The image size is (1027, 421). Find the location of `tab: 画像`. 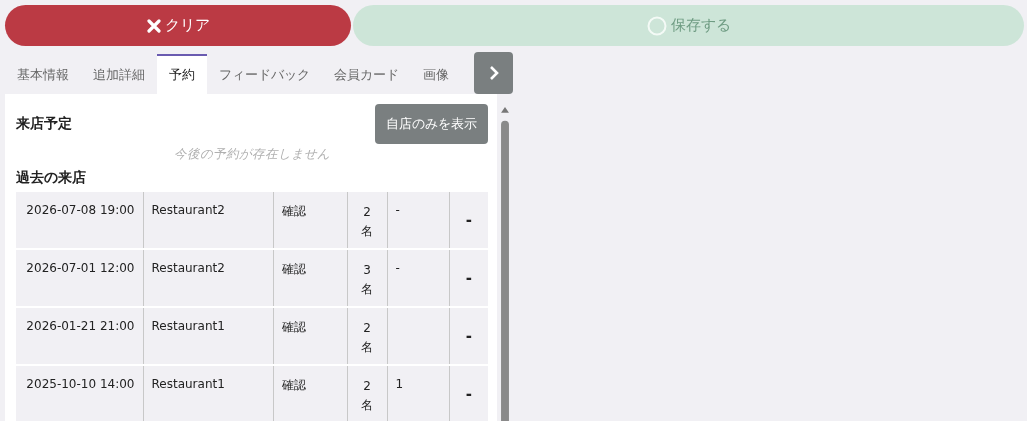

tab: 画像 is located at coordinates (436, 74).